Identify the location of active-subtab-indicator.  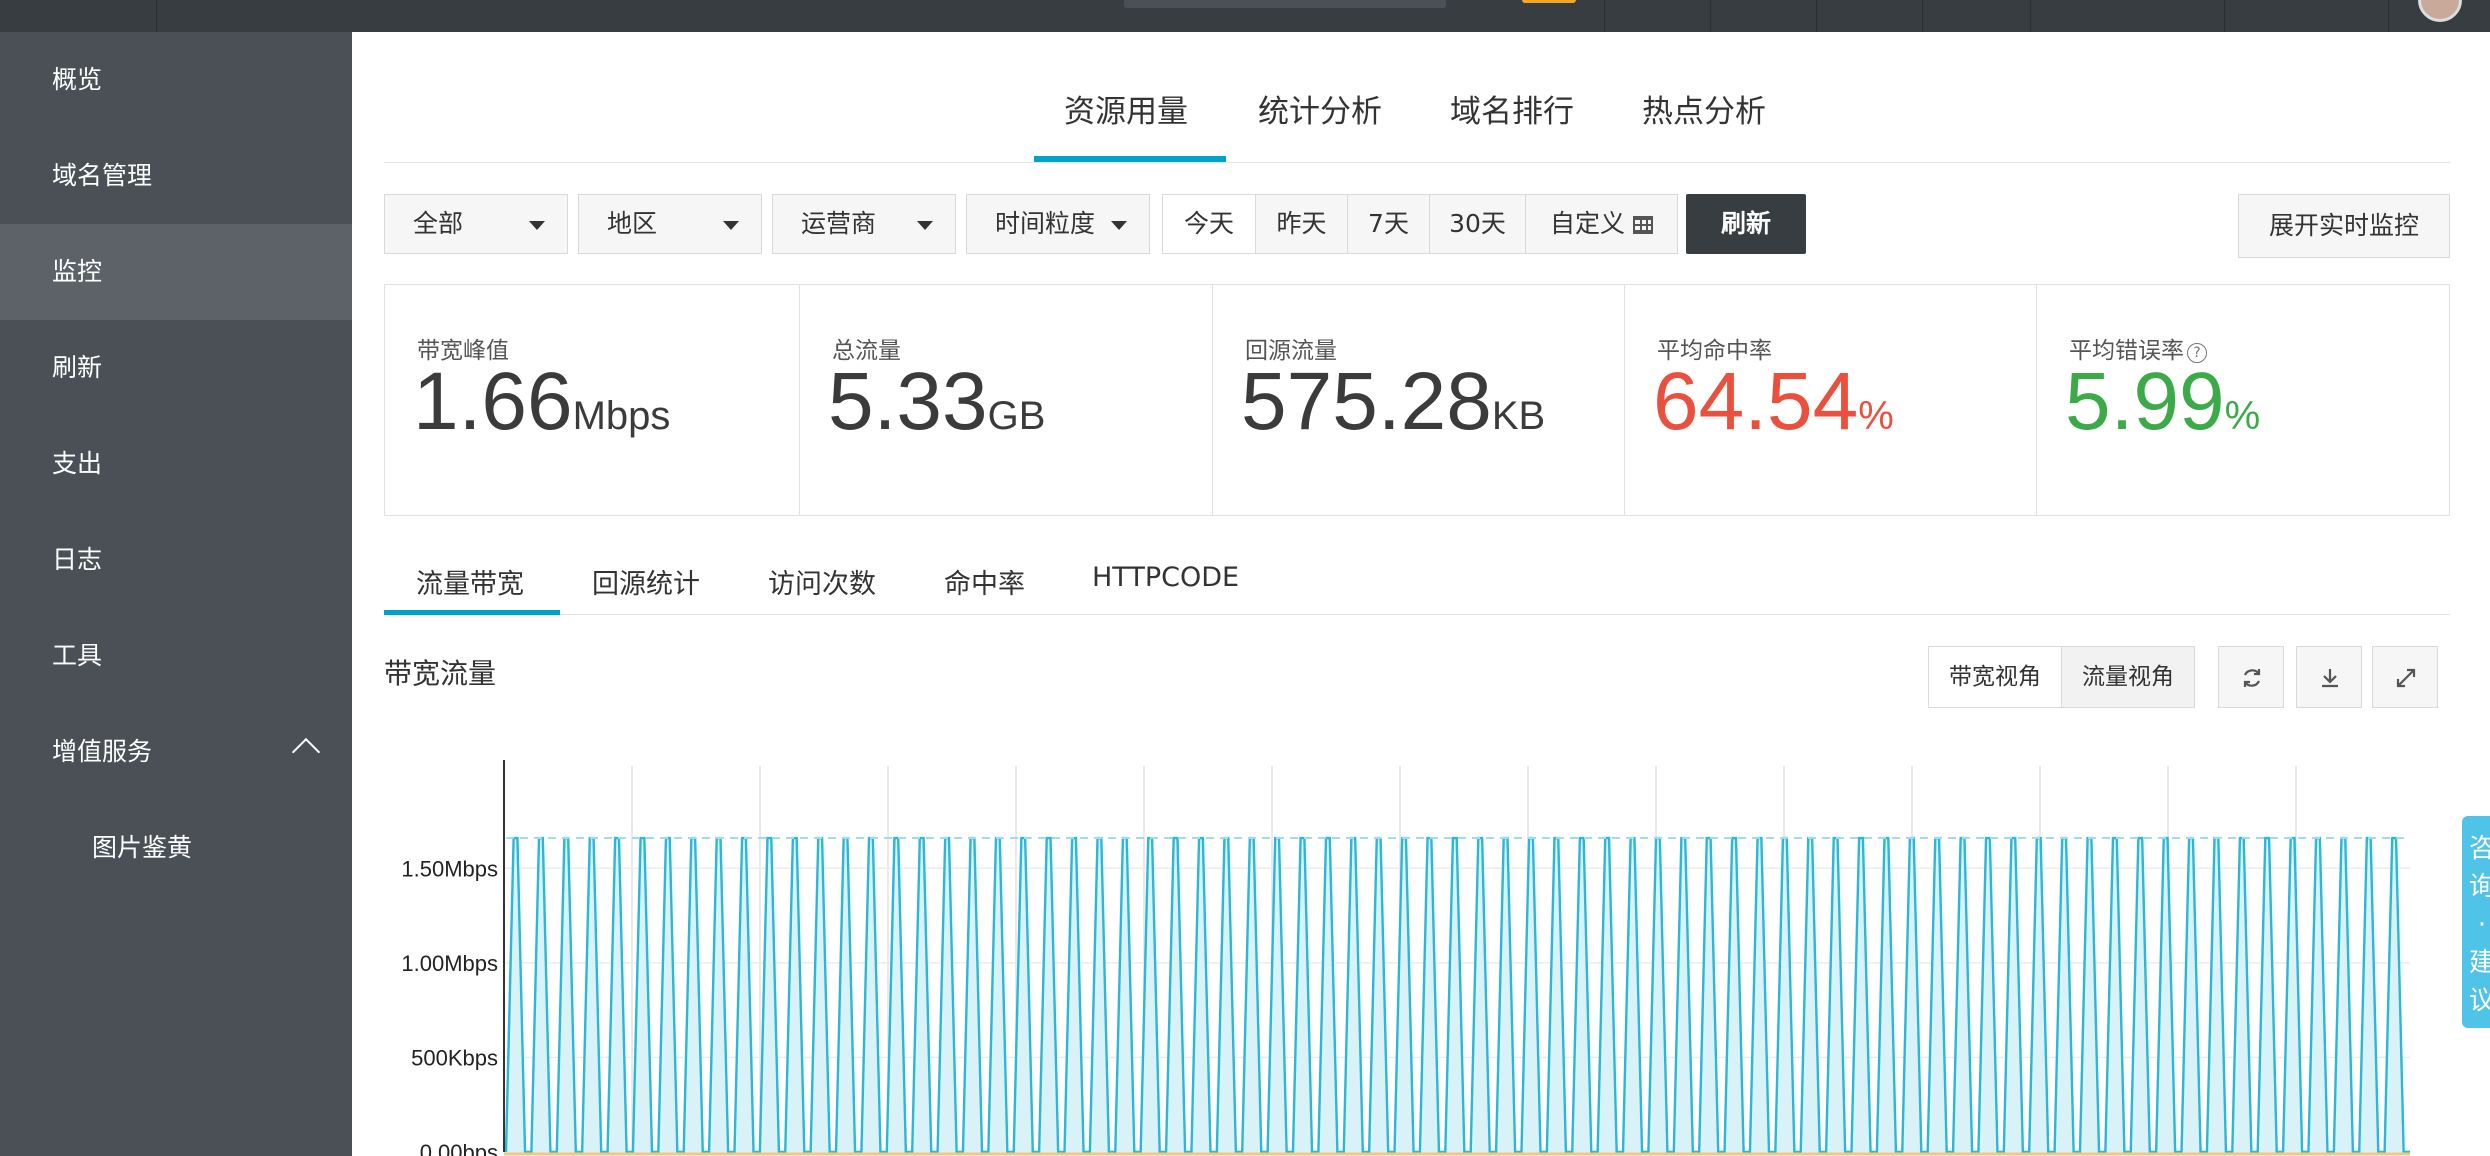
(472, 612).